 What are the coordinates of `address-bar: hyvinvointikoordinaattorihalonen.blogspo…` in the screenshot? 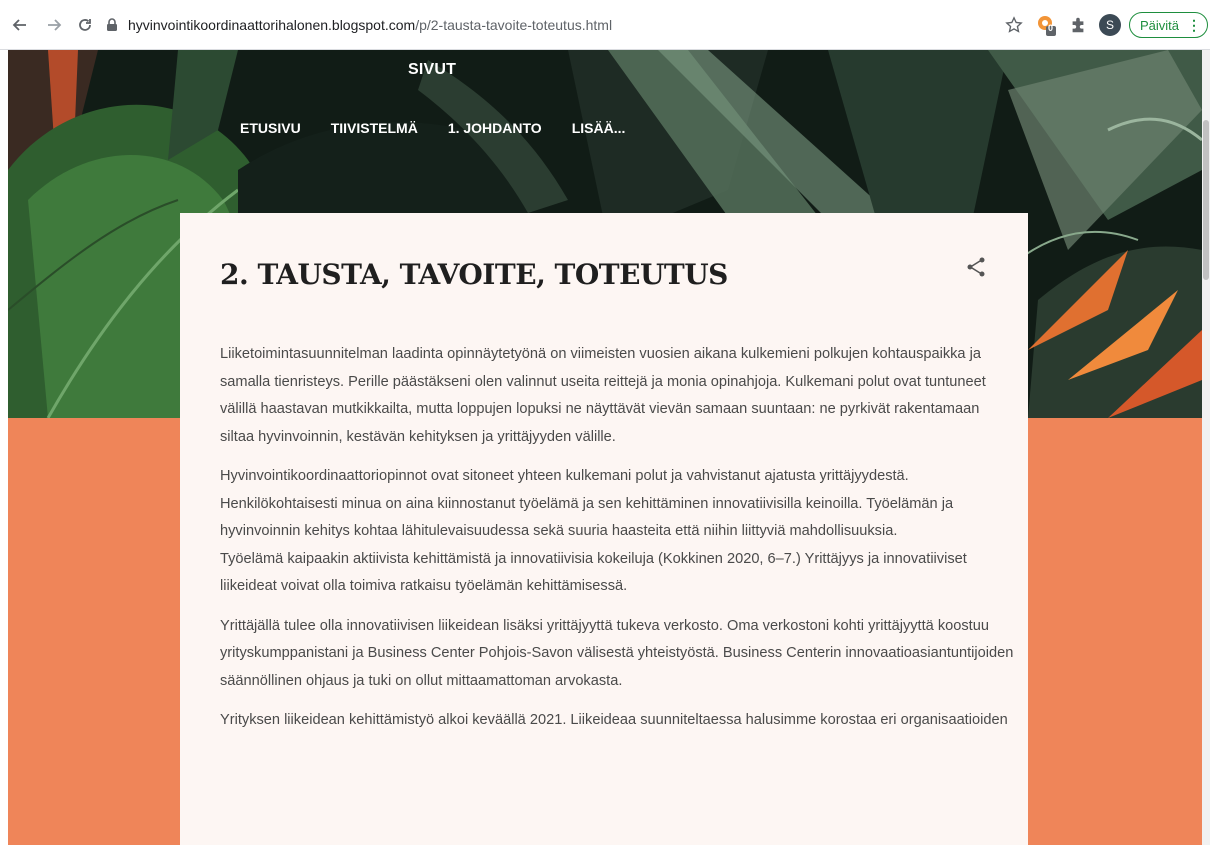 It's located at (549, 25).